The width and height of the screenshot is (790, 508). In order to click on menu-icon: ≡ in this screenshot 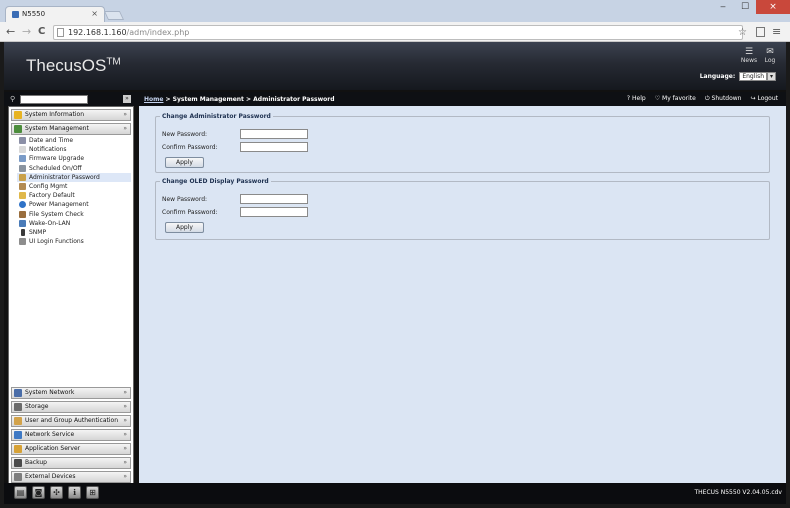, I will do `click(776, 31)`.